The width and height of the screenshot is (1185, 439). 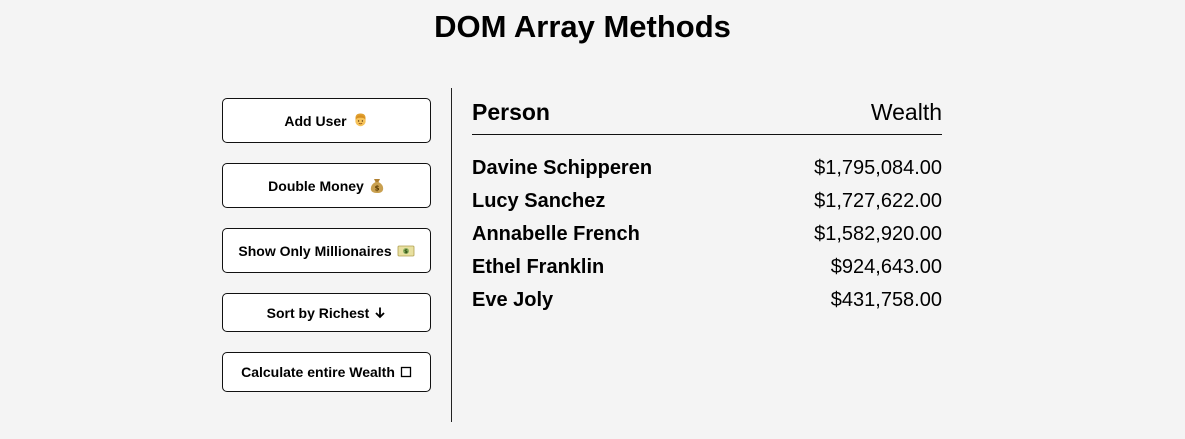 What do you see at coordinates (318, 312) in the screenshot?
I see `sort-richest-label: Sort by Richest` at bounding box center [318, 312].